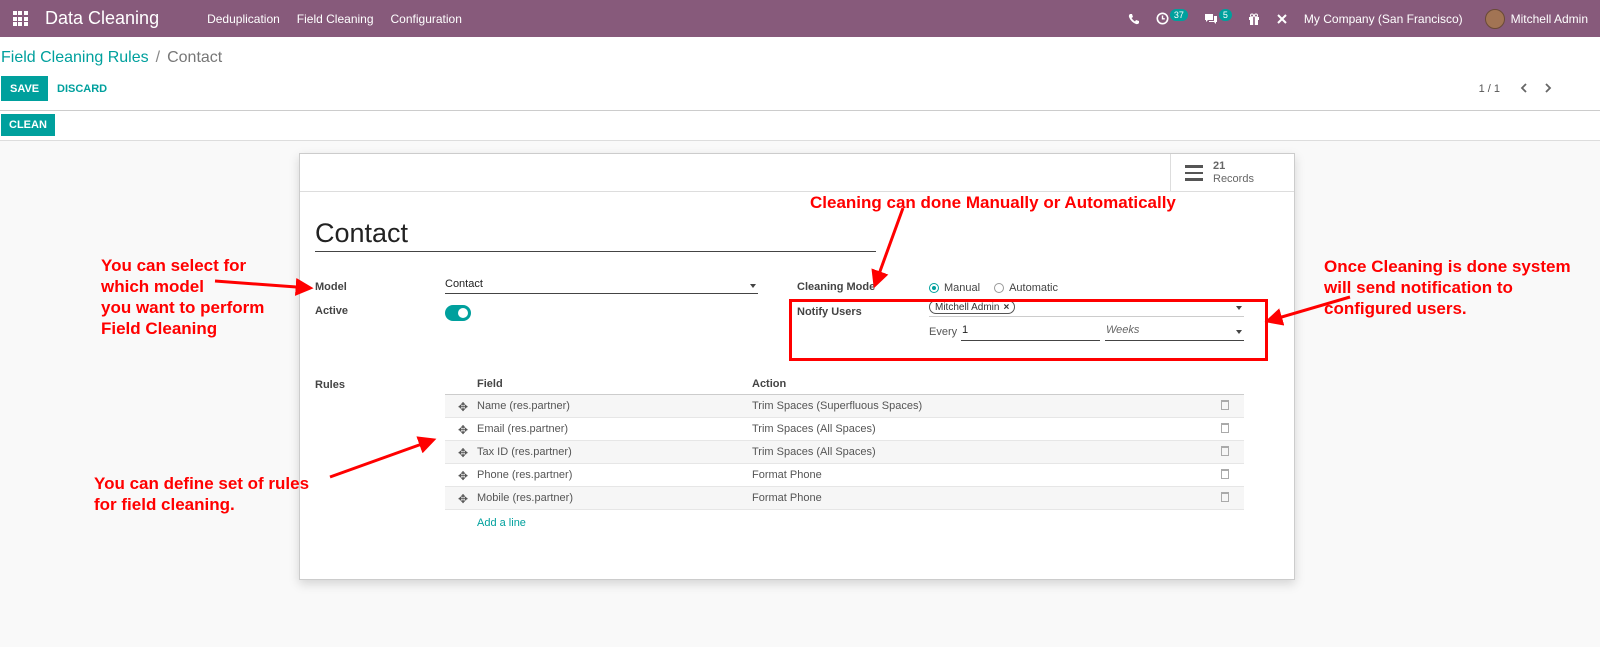  What do you see at coordinates (797, 173) in the screenshot?
I see `button-box: 21 Records` at bounding box center [797, 173].